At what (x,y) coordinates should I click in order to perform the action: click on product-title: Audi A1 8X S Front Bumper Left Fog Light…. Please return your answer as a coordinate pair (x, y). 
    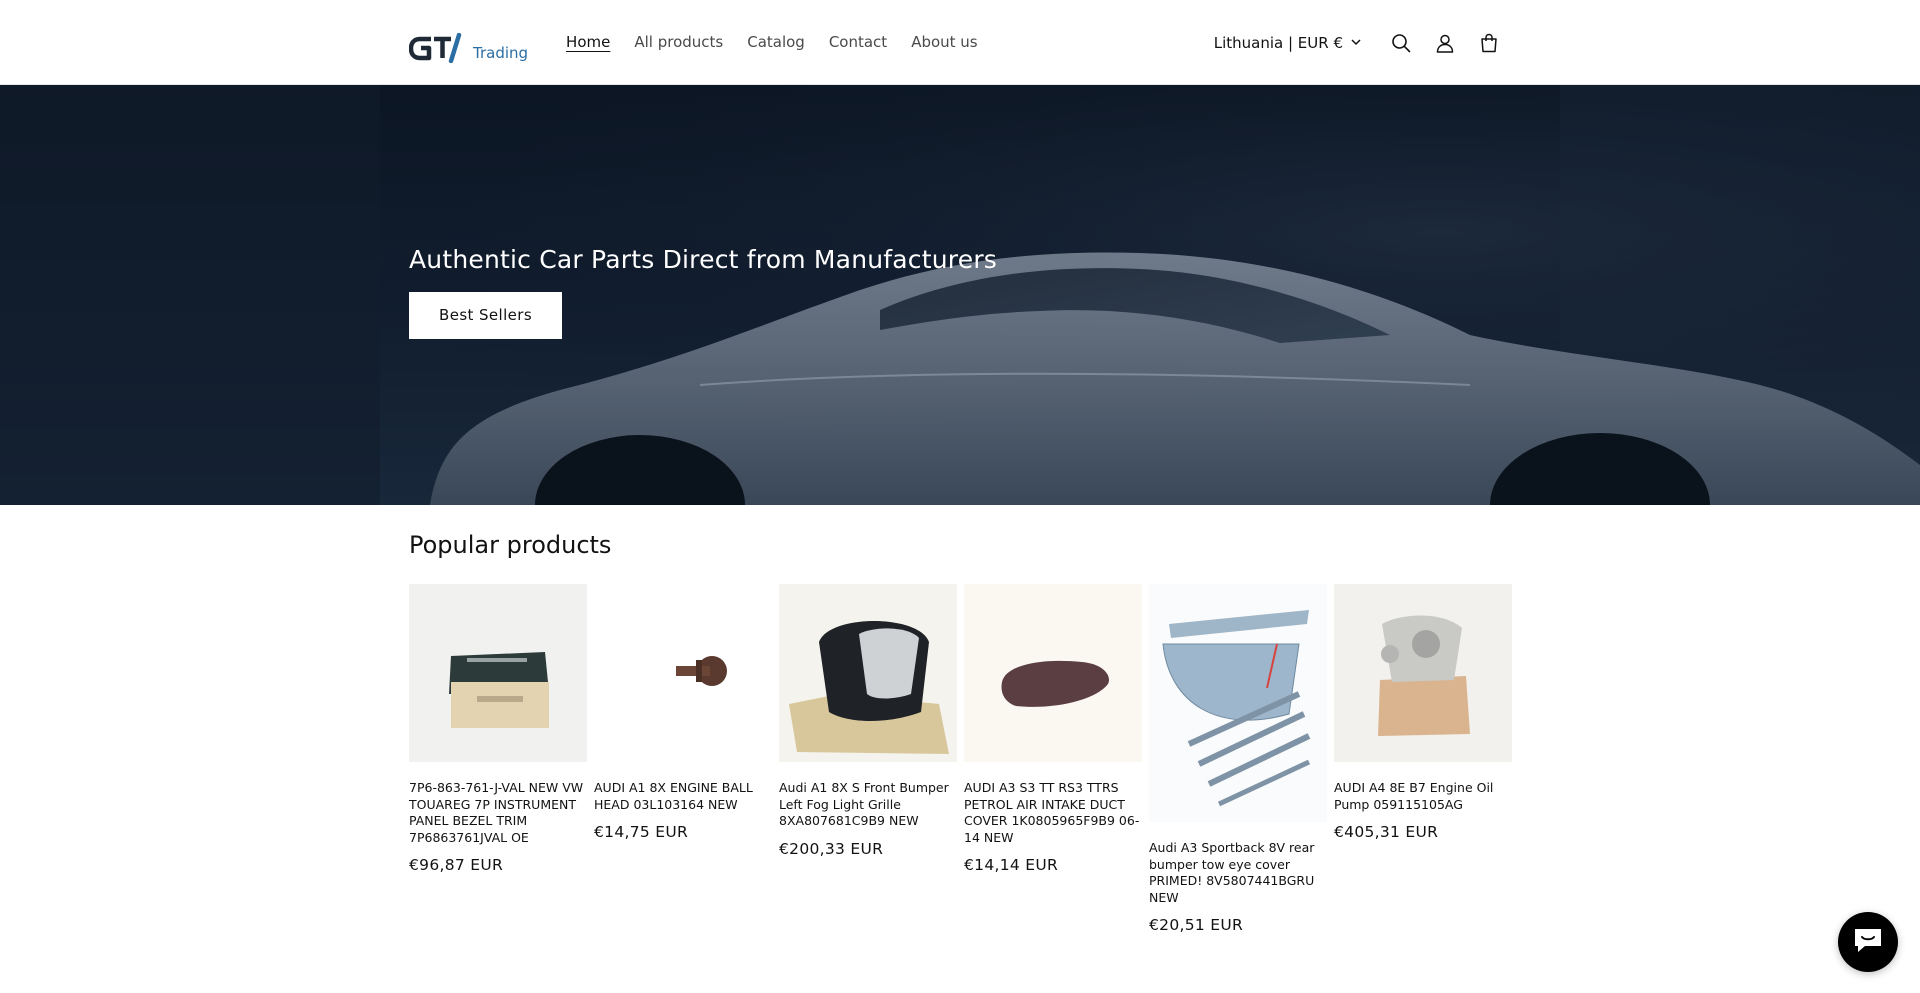
    Looking at the image, I should click on (864, 804).